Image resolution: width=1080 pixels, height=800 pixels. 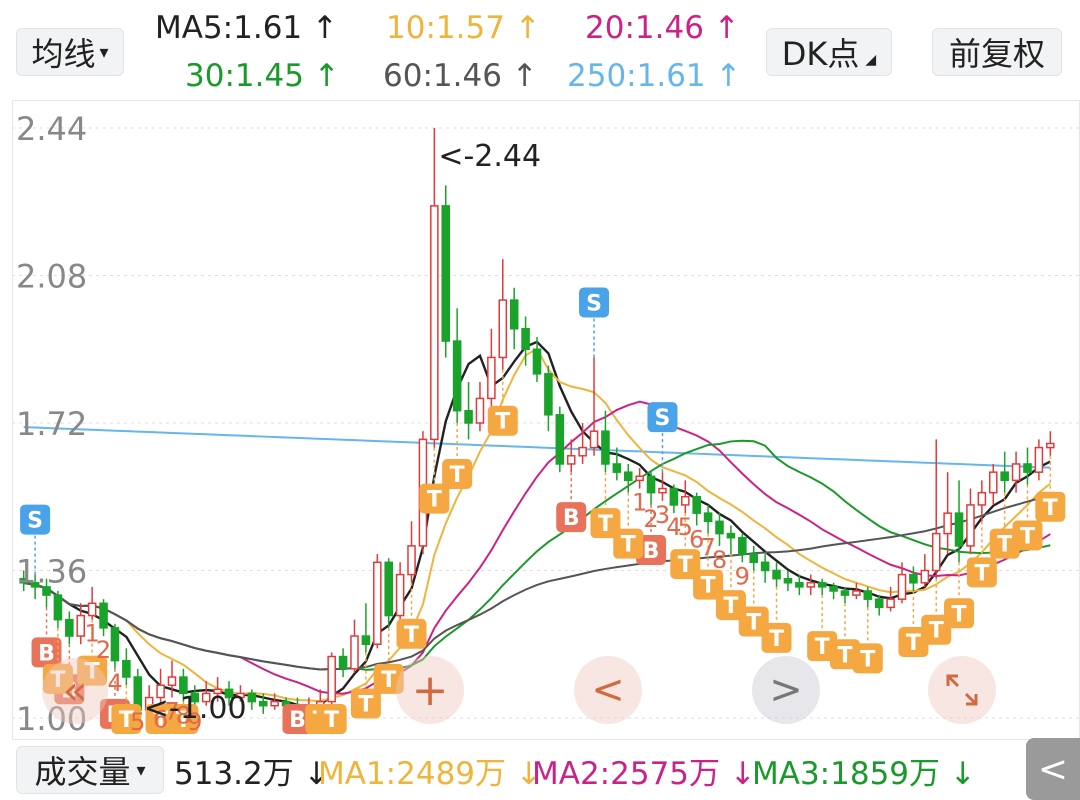 What do you see at coordinates (786, 690) in the screenshot?
I see `next-button: >` at bounding box center [786, 690].